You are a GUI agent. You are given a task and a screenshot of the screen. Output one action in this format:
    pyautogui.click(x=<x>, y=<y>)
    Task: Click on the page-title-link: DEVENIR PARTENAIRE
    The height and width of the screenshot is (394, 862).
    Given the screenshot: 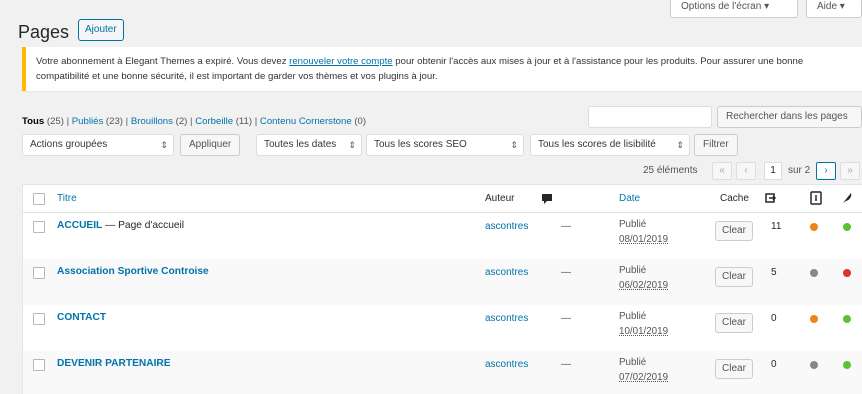 What is the action you would take?
    pyautogui.click(x=114, y=363)
    